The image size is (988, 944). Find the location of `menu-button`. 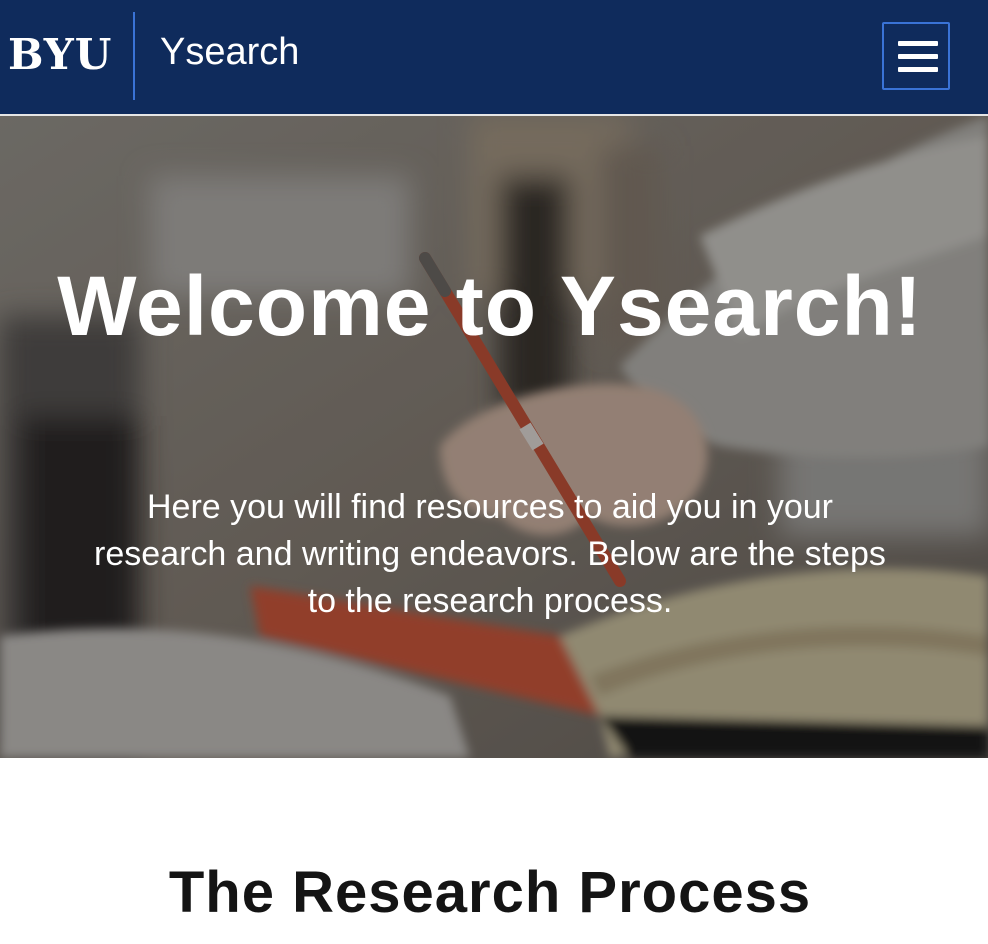

menu-button is located at coordinates (916, 56).